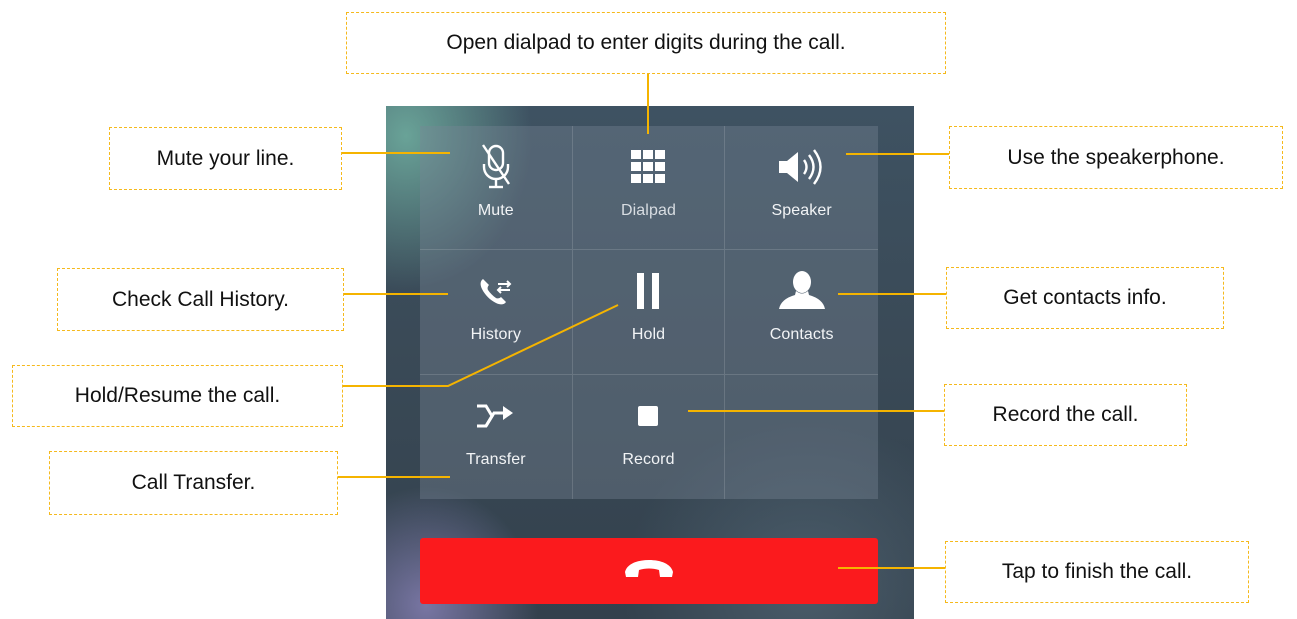 The image size is (1297, 619). I want to click on callout-end-call: Tap to finish the call., so click(1097, 572).